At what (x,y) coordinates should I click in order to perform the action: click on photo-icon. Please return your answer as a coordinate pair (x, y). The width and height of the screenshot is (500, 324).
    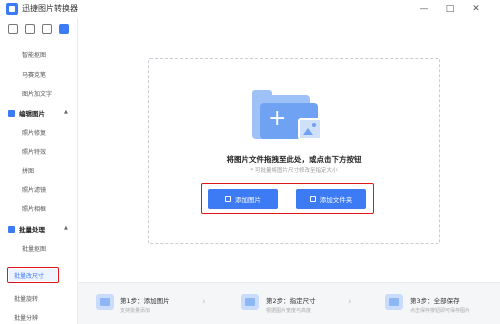
    Looking at the image, I should click on (310, 129).